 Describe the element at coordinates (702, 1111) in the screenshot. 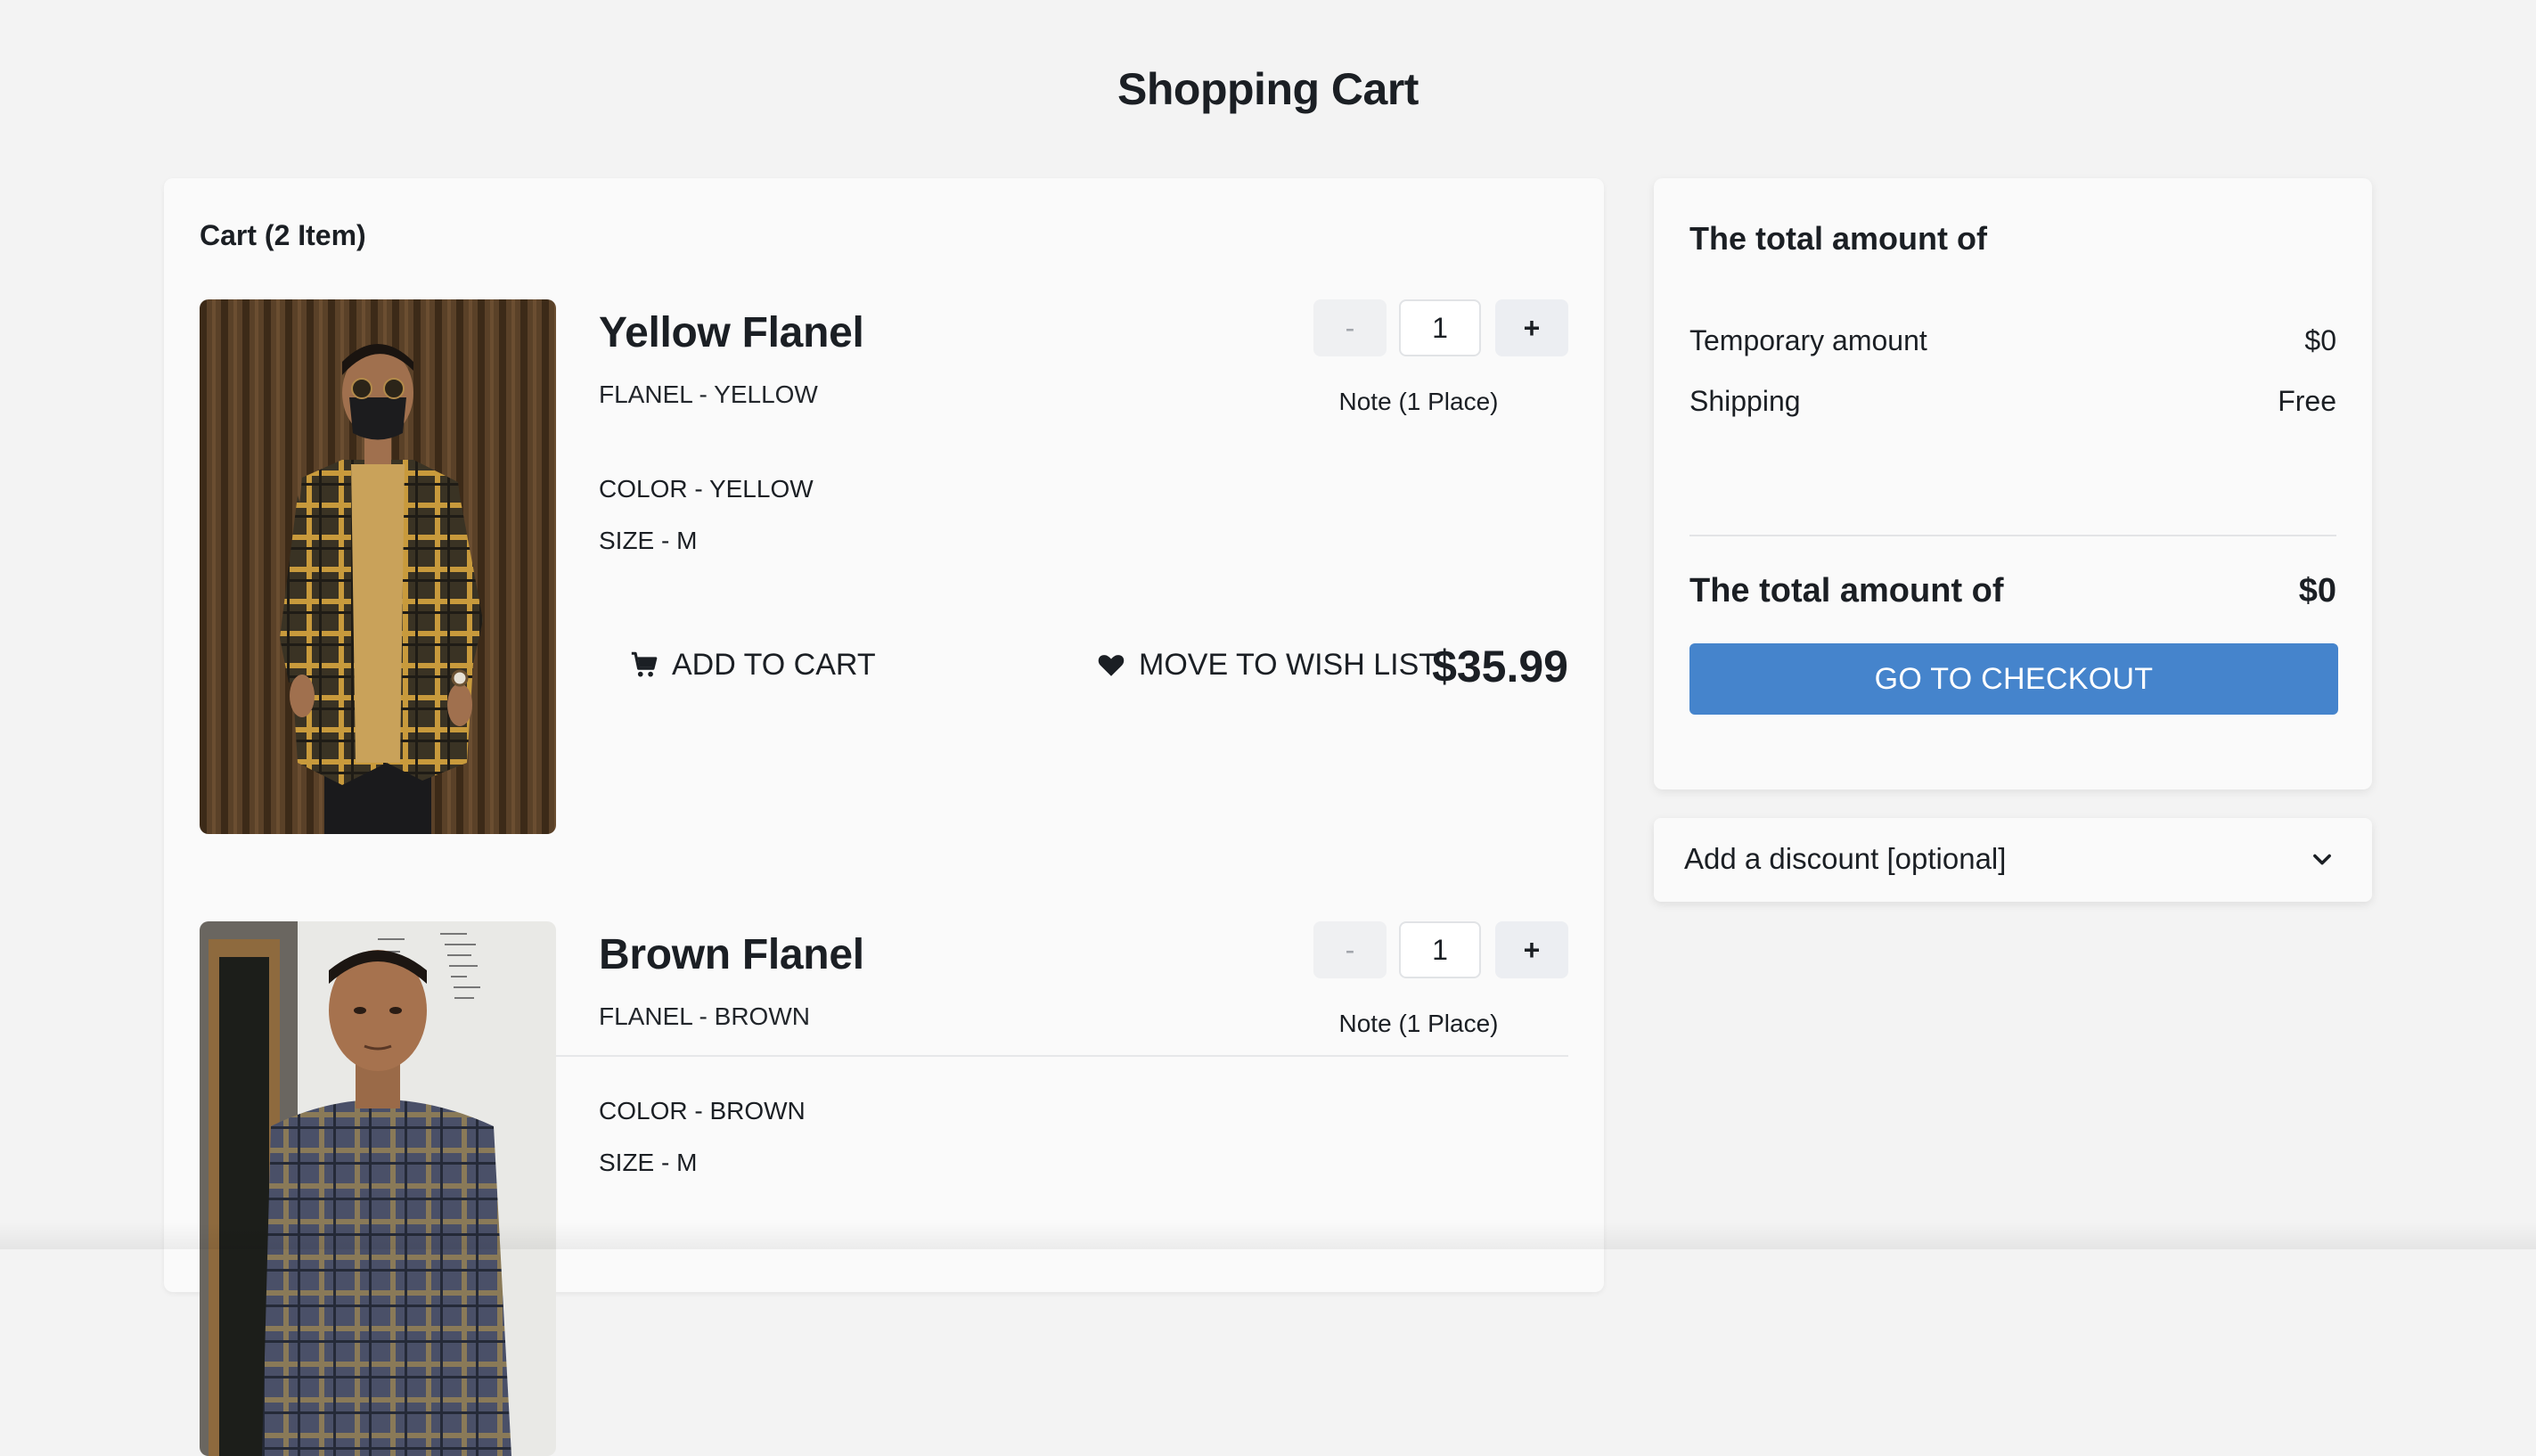

I see `product-color: COLOR - BROWN` at that location.